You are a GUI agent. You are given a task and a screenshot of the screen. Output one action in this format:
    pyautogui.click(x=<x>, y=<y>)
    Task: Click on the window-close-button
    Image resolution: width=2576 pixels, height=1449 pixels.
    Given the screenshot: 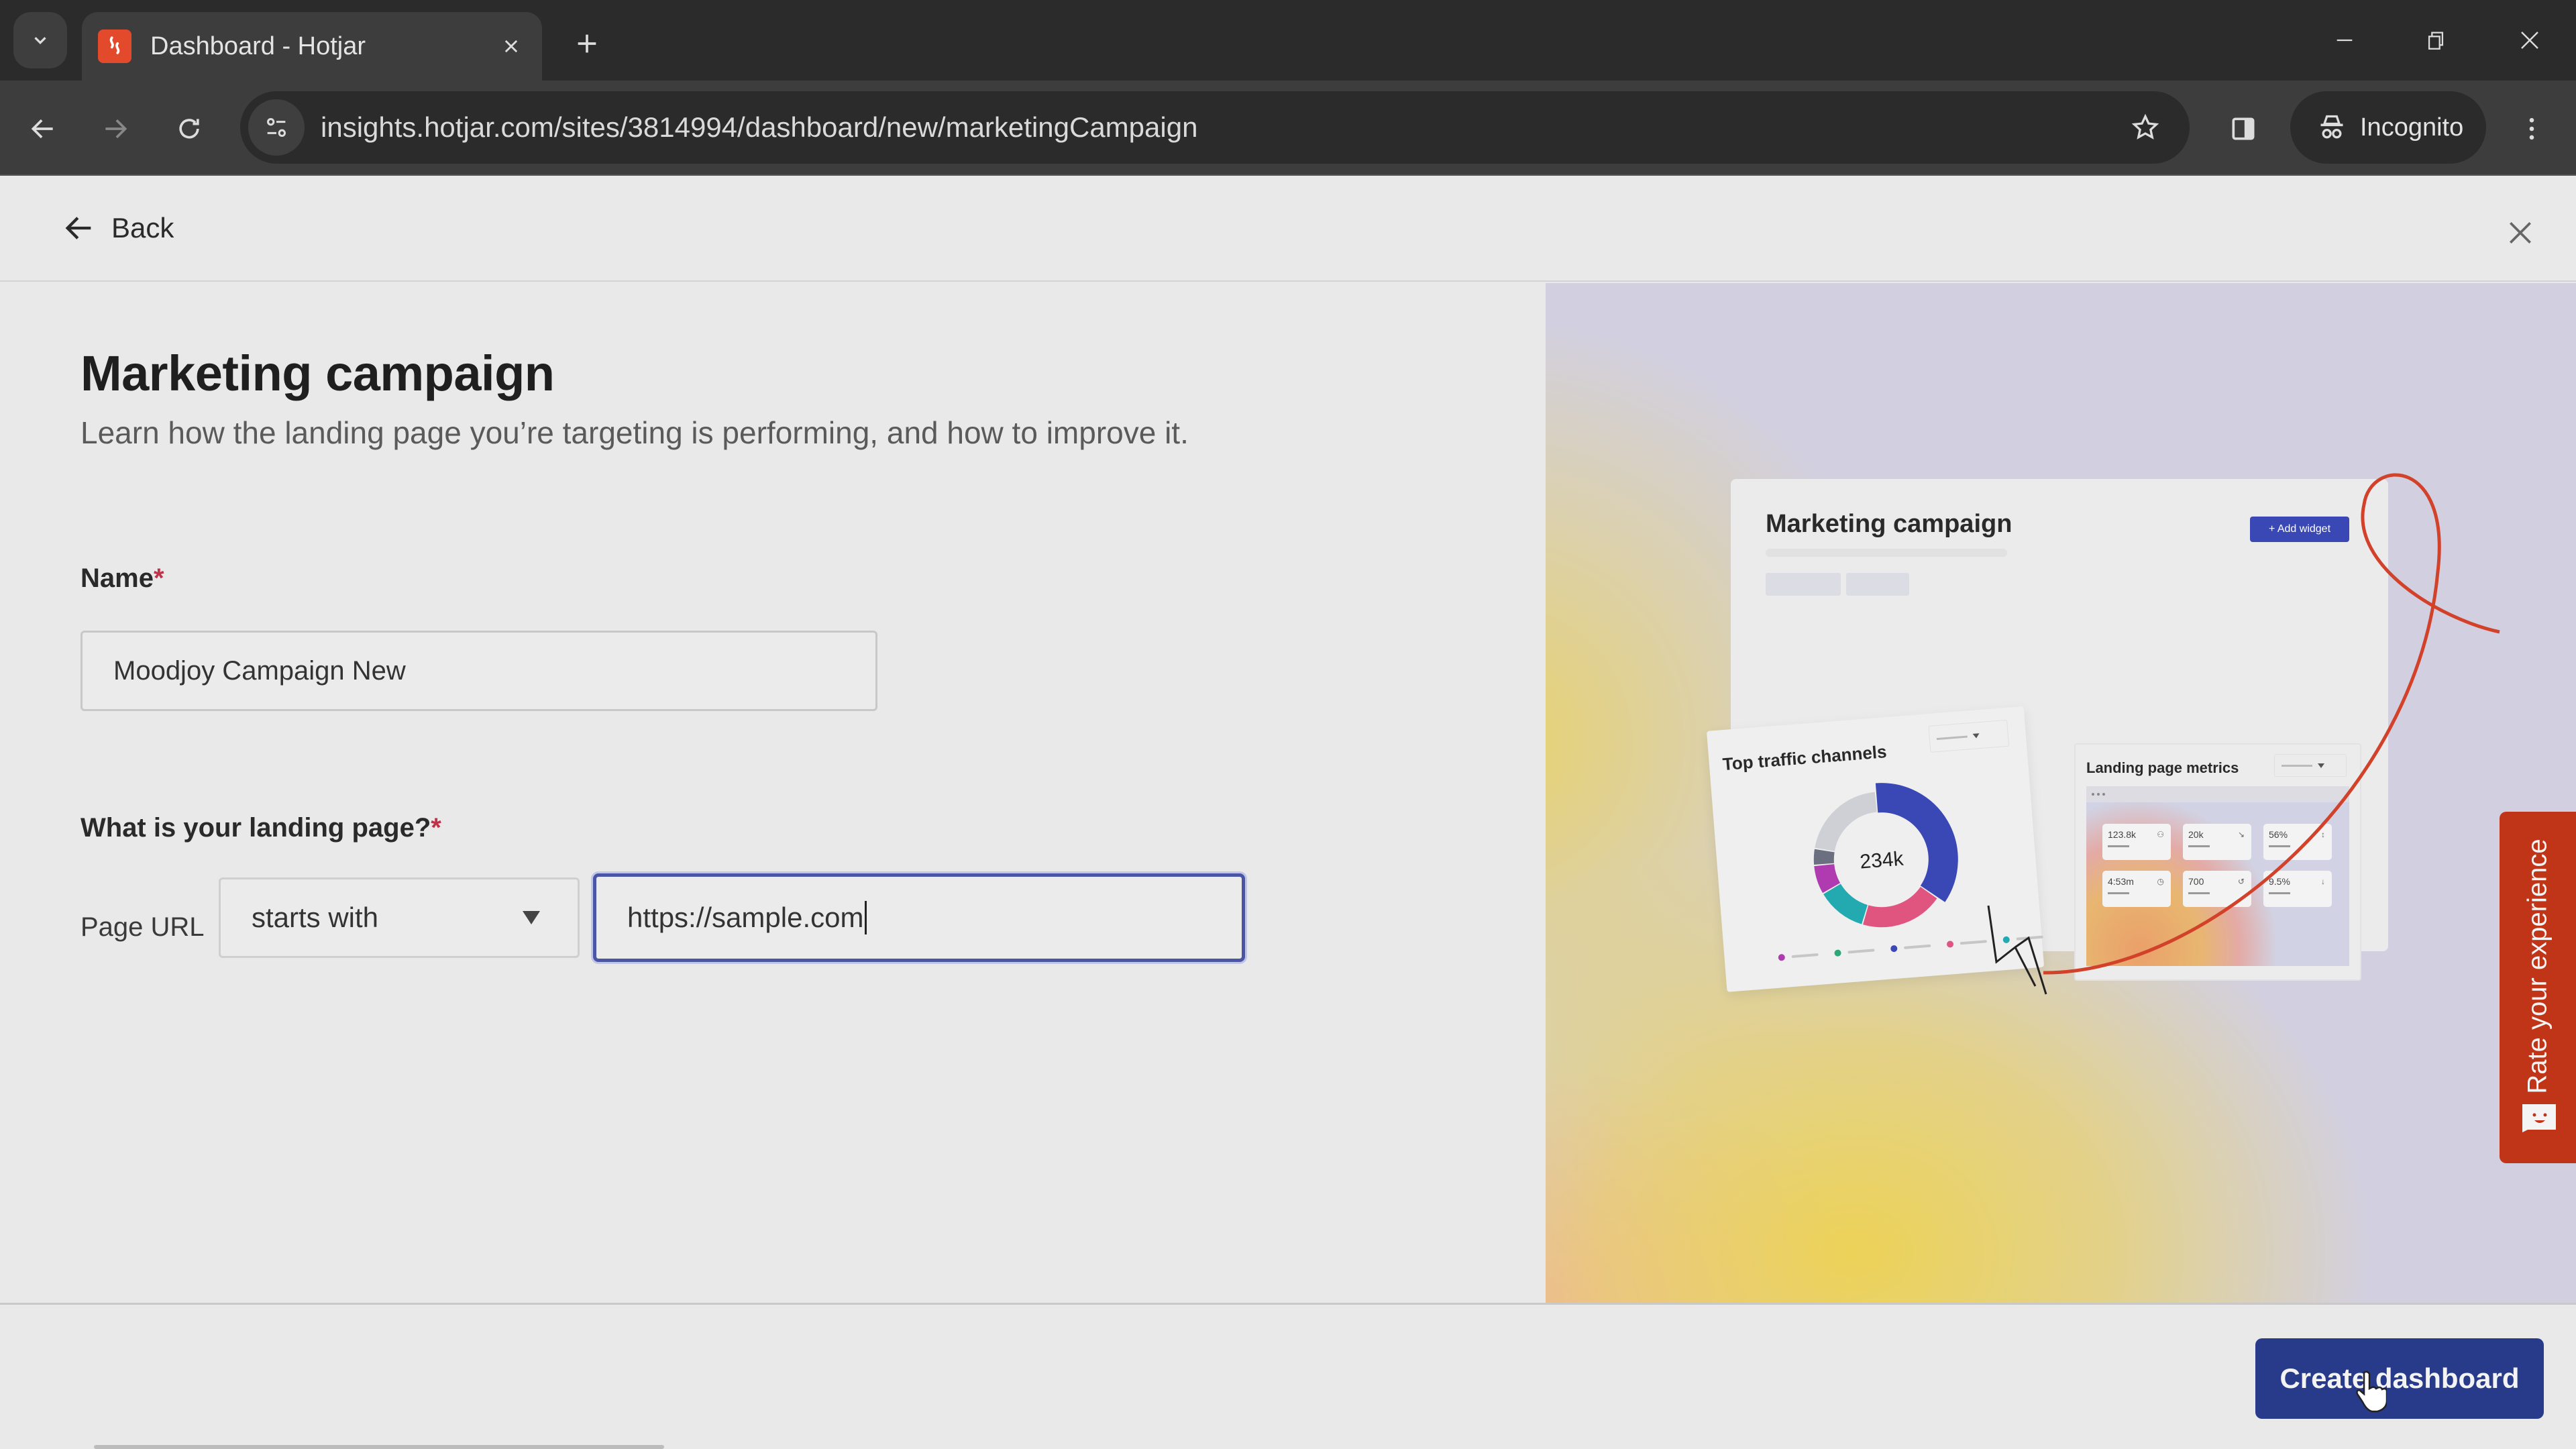 What is the action you would take?
    pyautogui.click(x=2530, y=40)
    